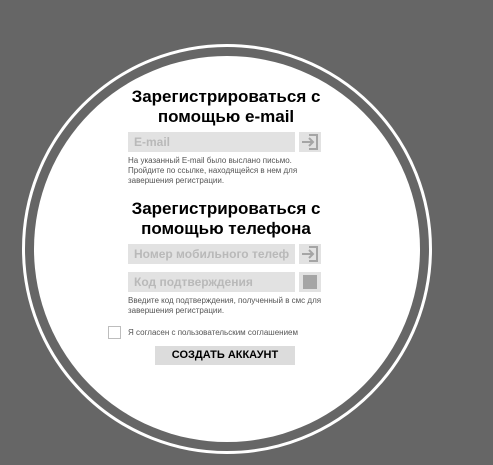 The height and width of the screenshot is (465, 493). What do you see at coordinates (211, 282) in the screenshot?
I see `confirmation-code-input` at bounding box center [211, 282].